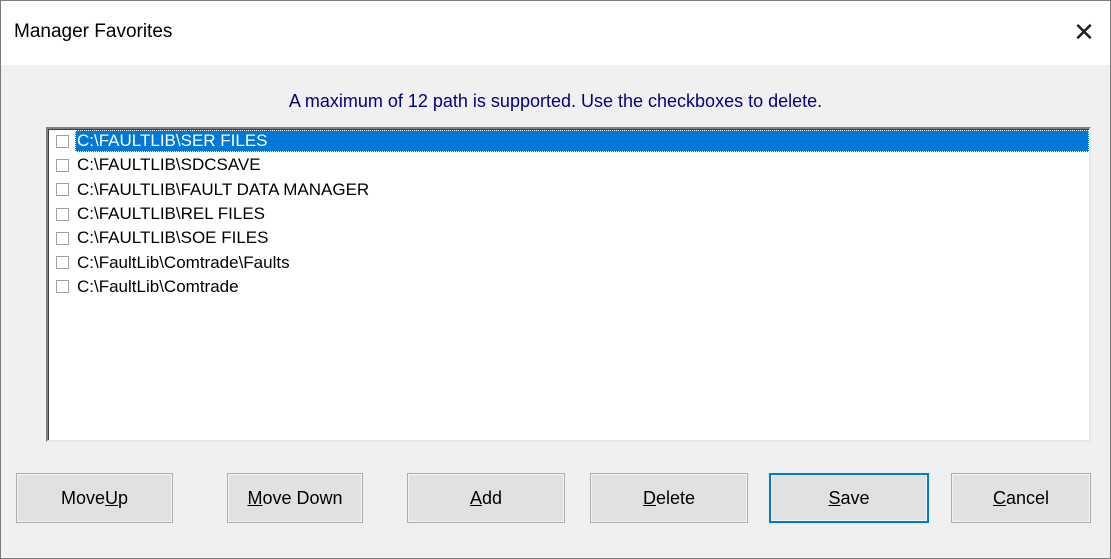  Describe the element at coordinates (94, 498) in the screenshot. I see `move-up-button: Move Up` at that location.